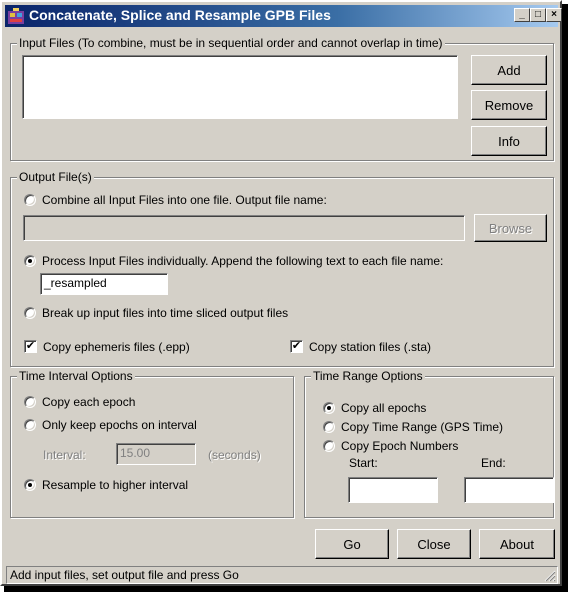 Image resolution: width=568 pixels, height=592 pixels. I want to click on resample-label: Resample to higher interval, so click(115, 484).